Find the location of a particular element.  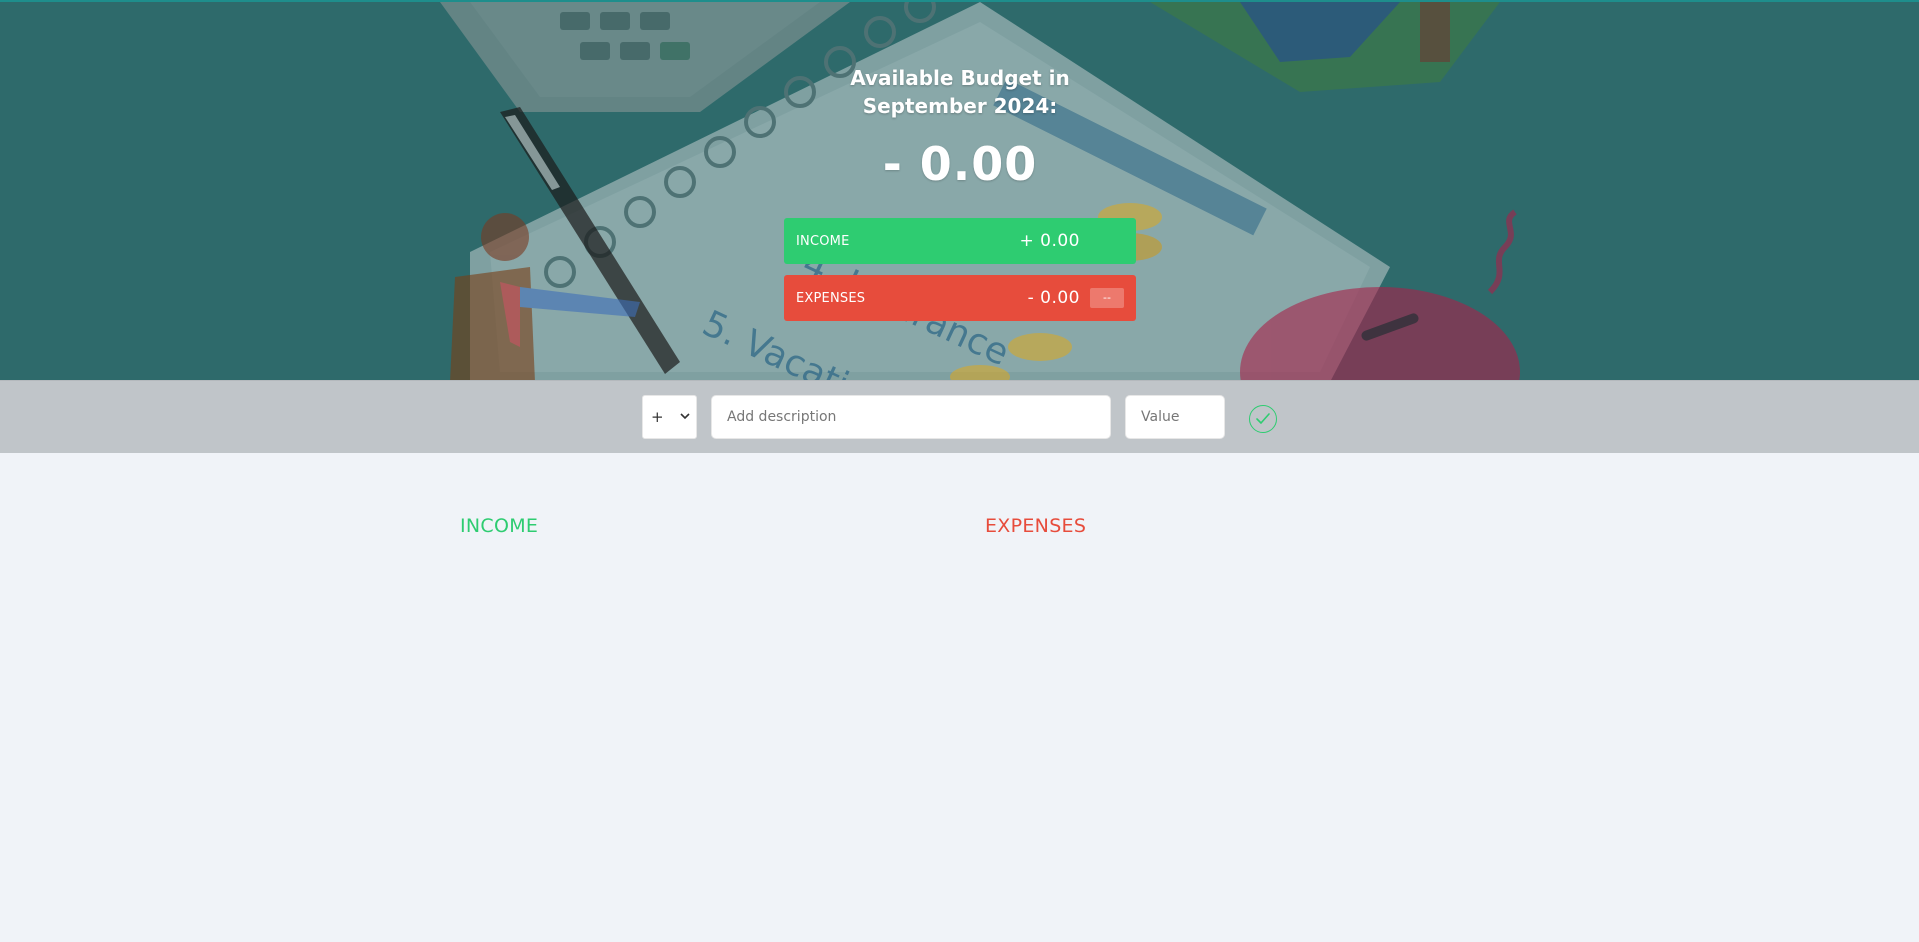

type-select: + is located at coordinates (669, 417).